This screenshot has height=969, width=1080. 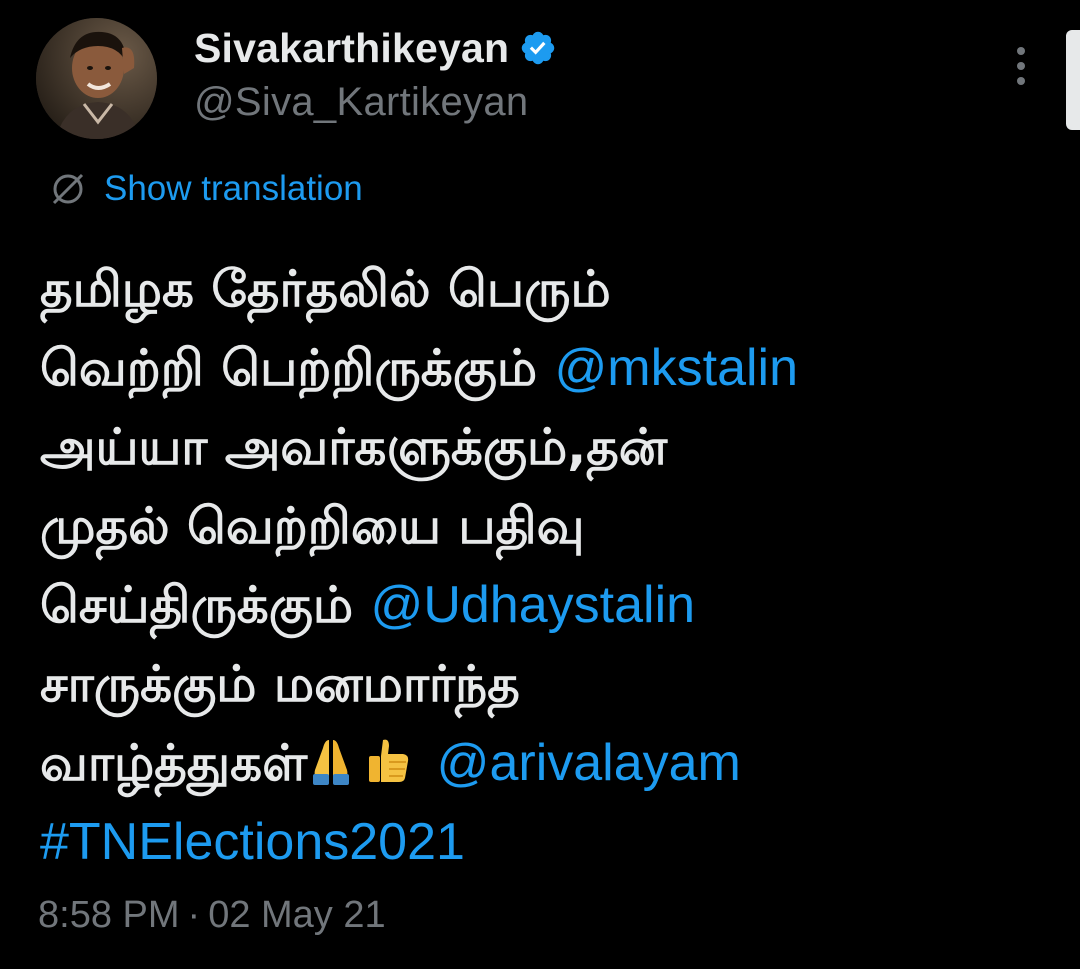 What do you see at coordinates (325, 289) in the screenshot?
I see `tweet-line: தமிழக தேர்தலில் பெரும்` at bounding box center [325, 289].